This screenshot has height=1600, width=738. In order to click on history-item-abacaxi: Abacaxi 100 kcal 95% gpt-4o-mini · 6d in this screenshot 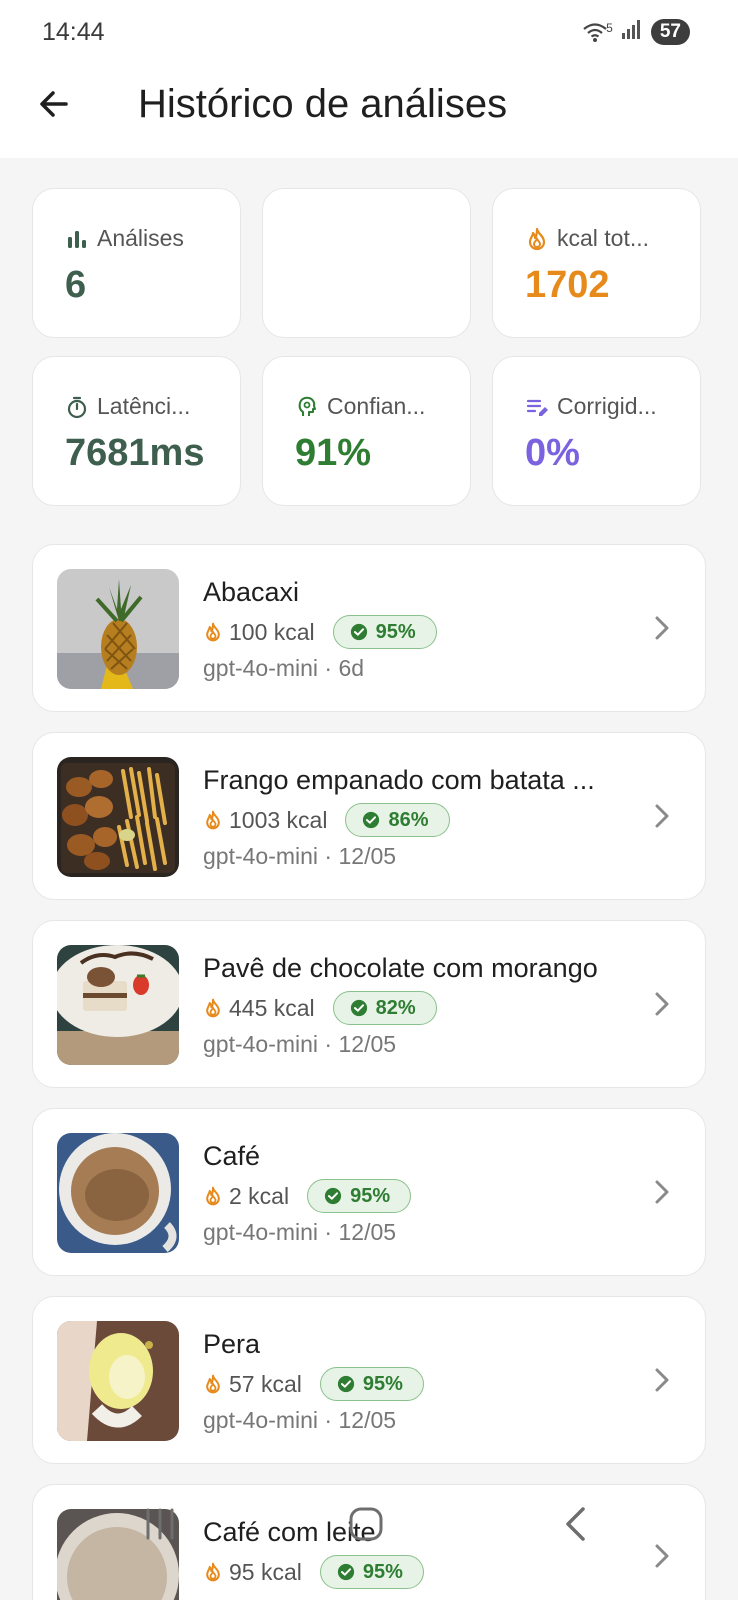, I will do `click(369, 628)`.